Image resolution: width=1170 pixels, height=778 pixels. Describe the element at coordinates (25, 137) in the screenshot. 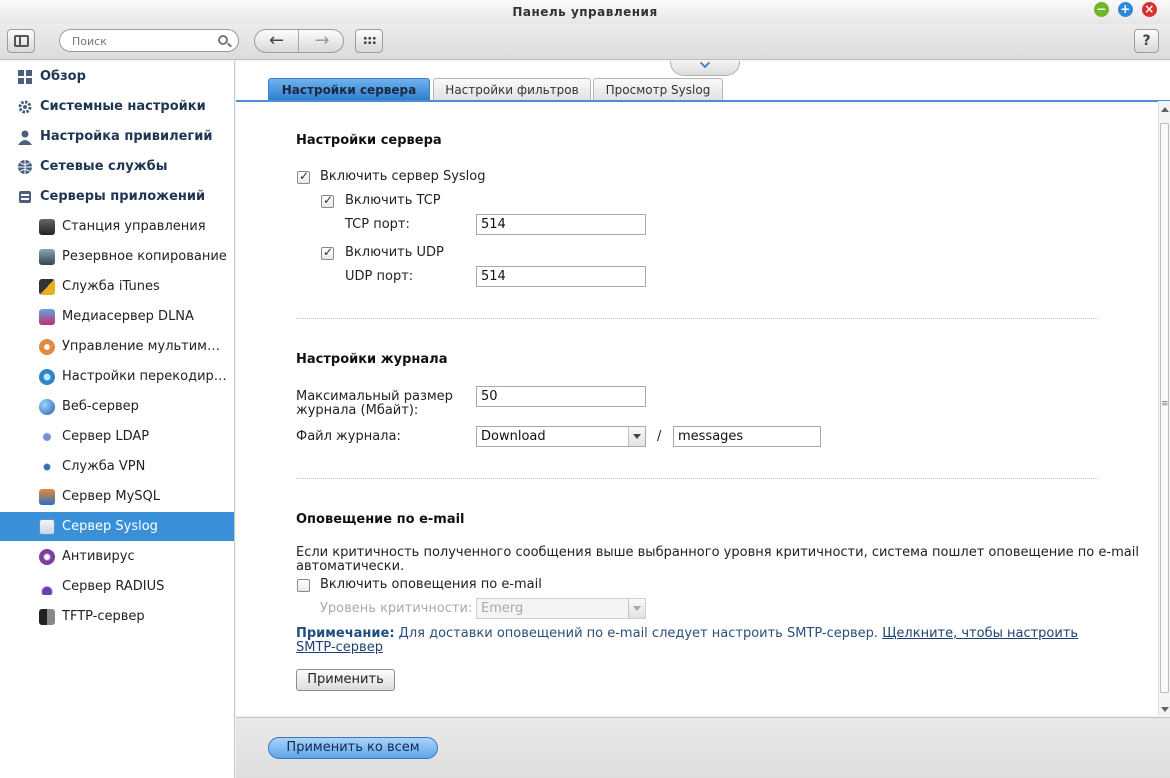

I see `user-icon` at that location.